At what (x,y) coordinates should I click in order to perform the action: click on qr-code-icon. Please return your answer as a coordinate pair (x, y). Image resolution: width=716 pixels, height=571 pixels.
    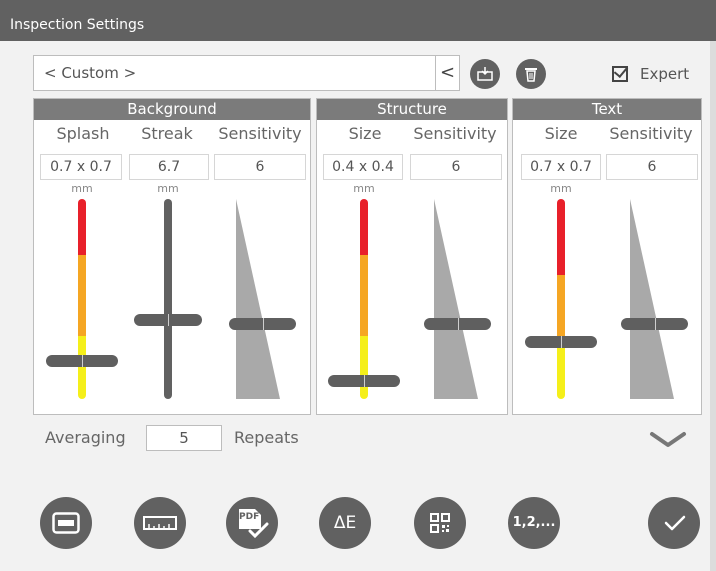
    Looking at the image, I should click on (440, 523).